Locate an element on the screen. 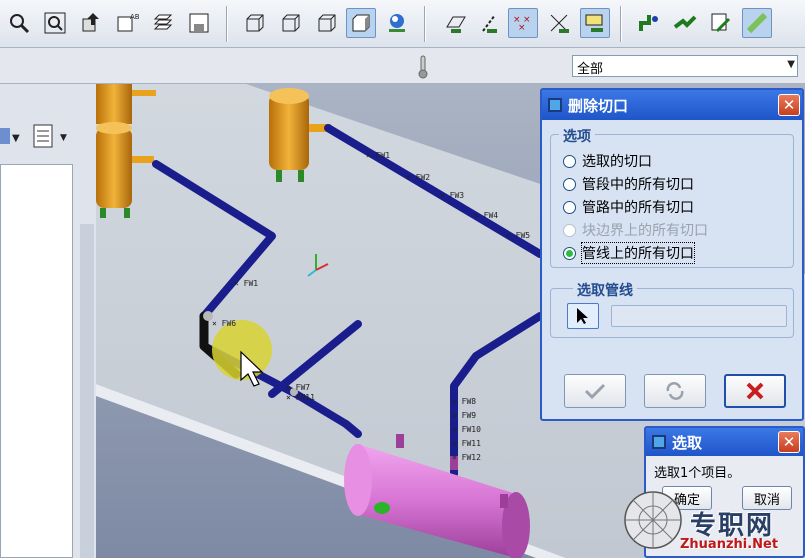 The height and width of the screenshot is (558, 805). pick-arrow-button is located at coordinates (583, 316).